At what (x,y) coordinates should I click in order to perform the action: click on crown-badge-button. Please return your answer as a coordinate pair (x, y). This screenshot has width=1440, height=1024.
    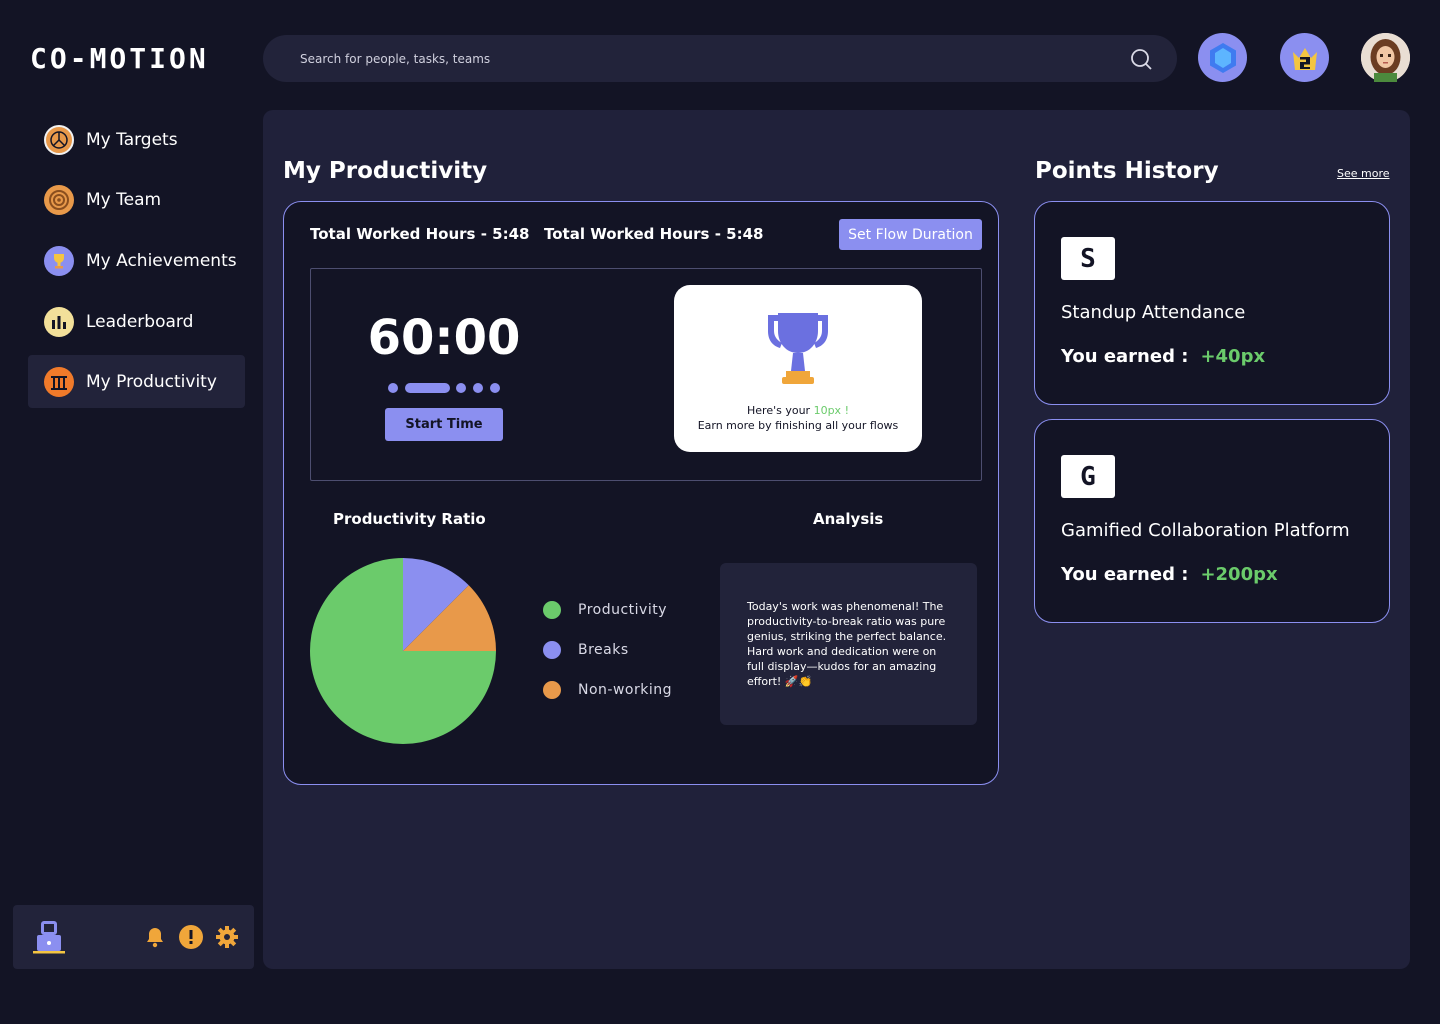
    Looking at the image, I should click on (1304, 57).